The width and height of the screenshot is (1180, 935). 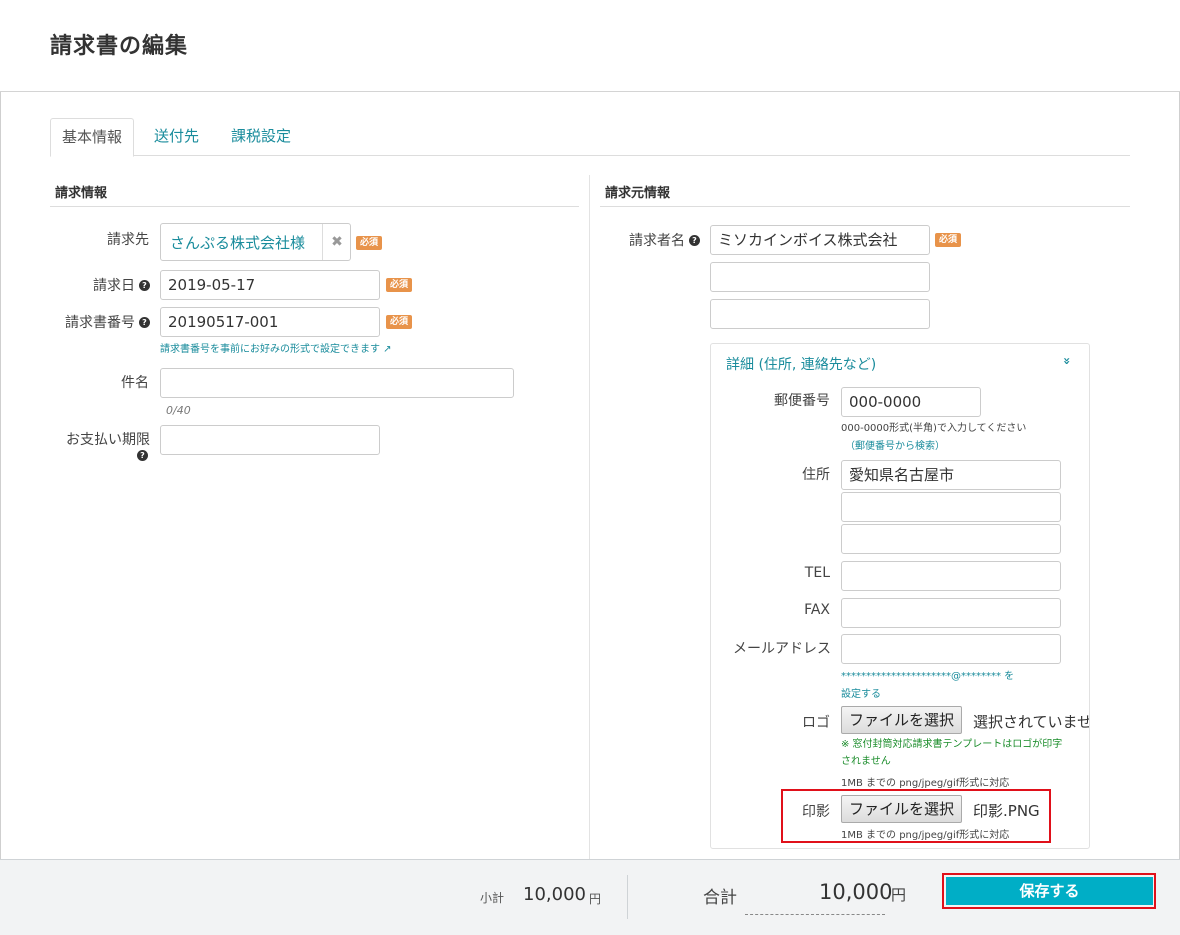 I want to click on clear-client-icon: ✖, so click(x=336, y=242).